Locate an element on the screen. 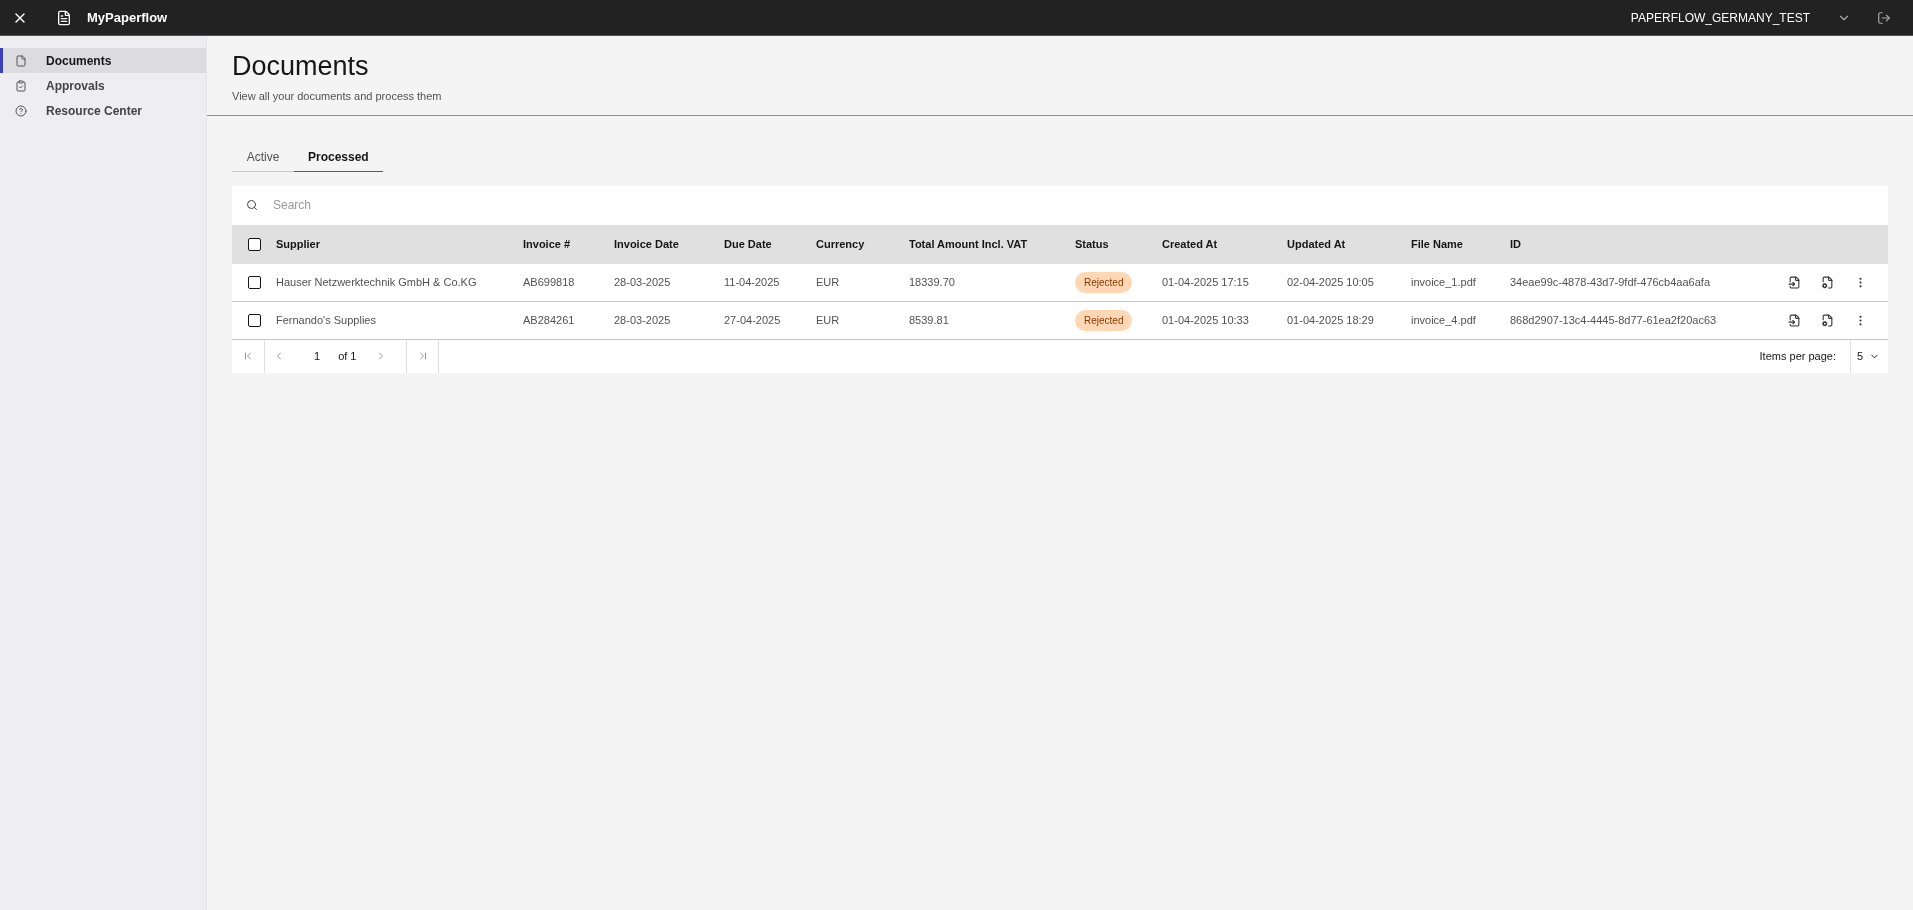 This screenshot has width=1913, height=910. page-number: 1 is located at coordinates (317, 356).